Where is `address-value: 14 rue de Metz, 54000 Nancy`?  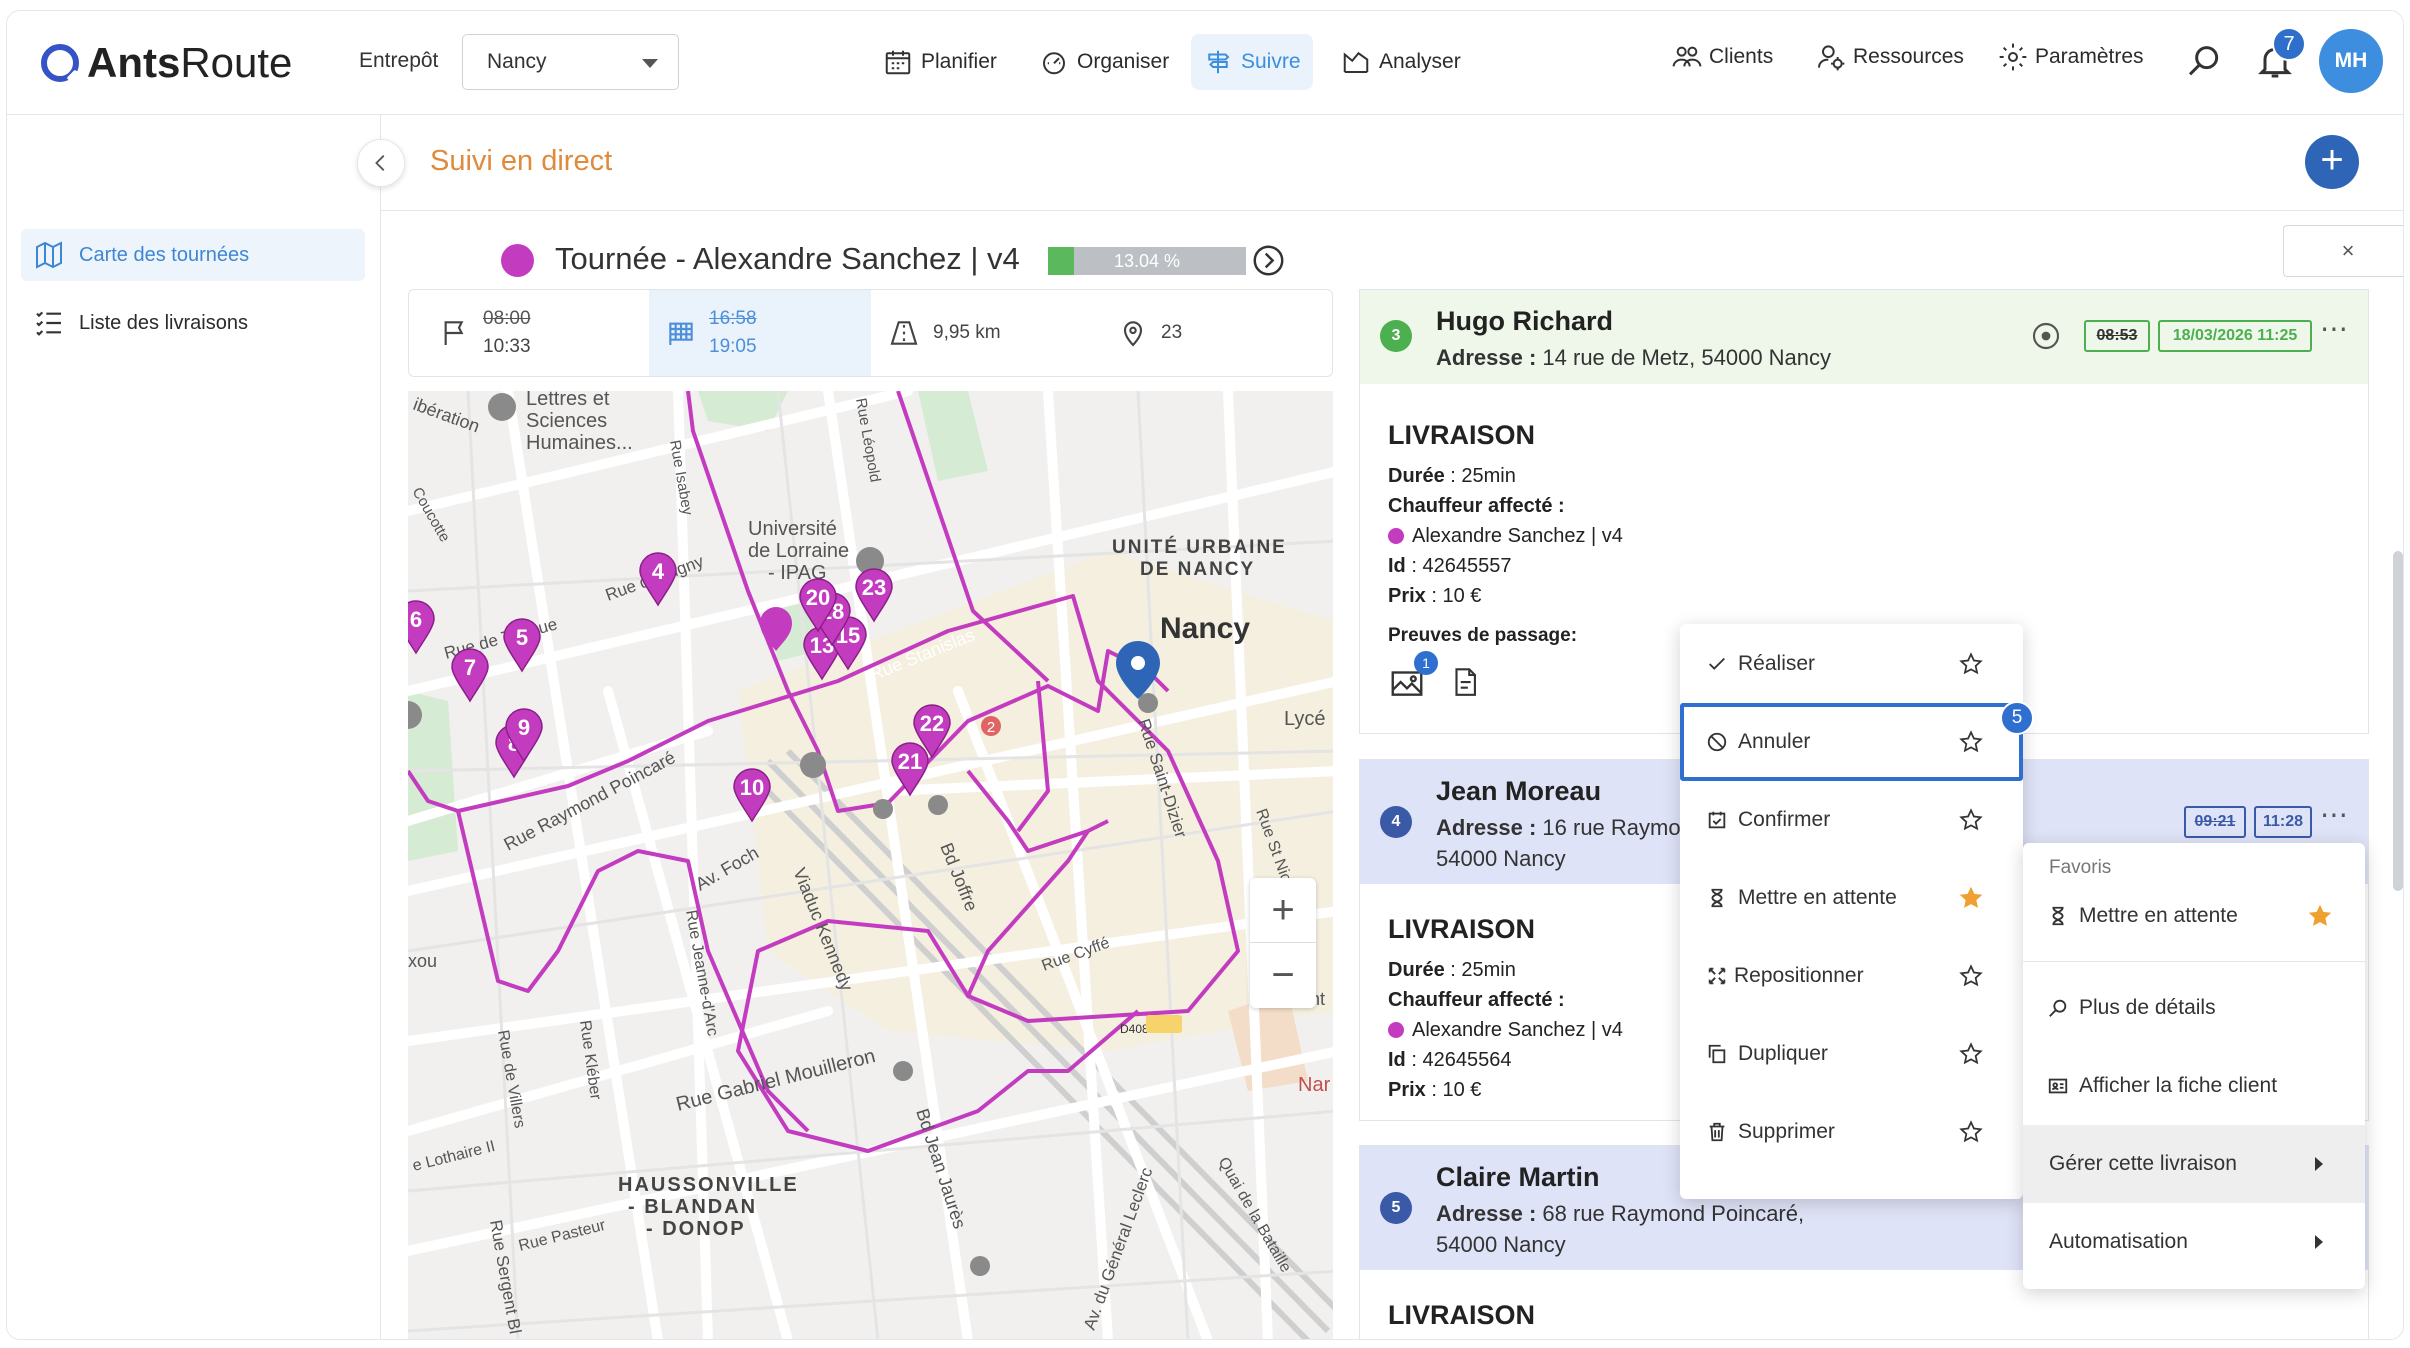 address-value: 14 rue de Metz, 54000 Nancy is located at coordinates (1687, 357).